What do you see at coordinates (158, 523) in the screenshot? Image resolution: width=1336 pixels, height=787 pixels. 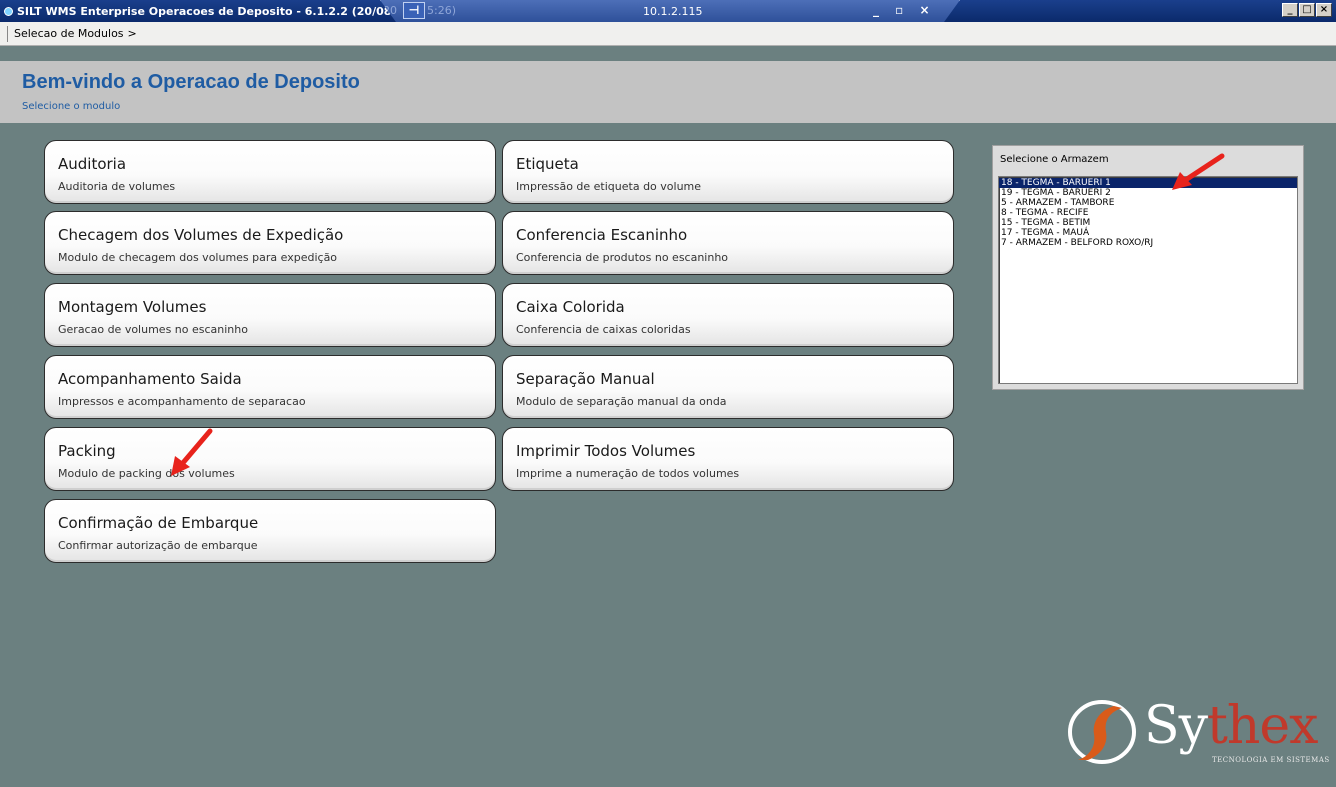 I see `module-title: Confirmação de Embarque` at bounding box center [158, 523].